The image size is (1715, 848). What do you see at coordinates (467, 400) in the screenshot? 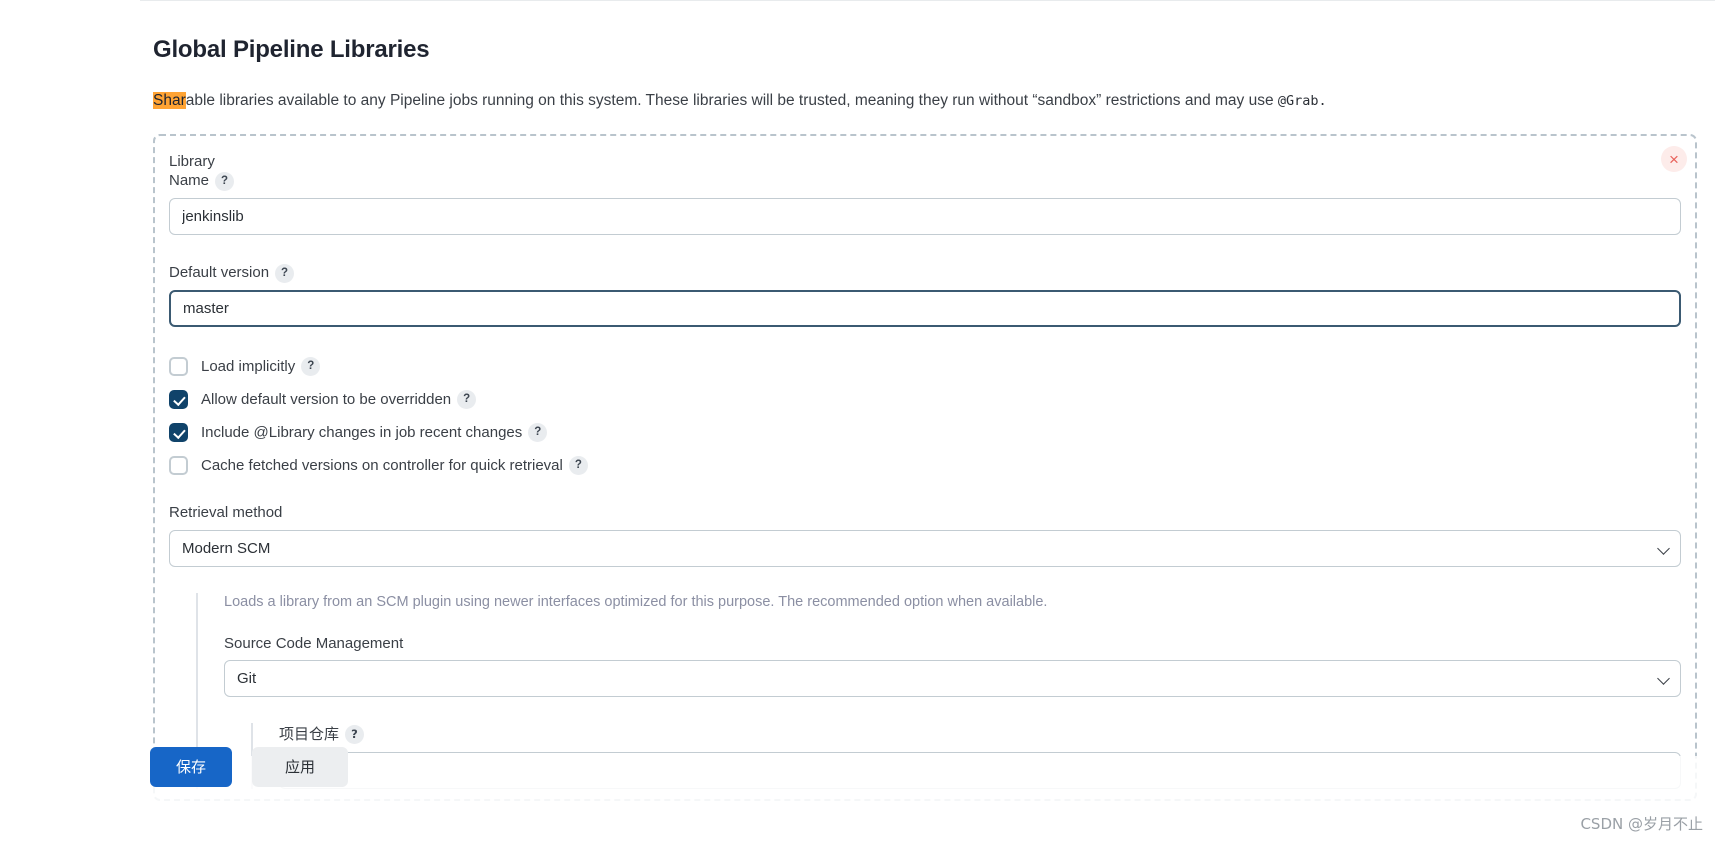
I see `help-icon-allow-override: ?` at bounding box center [467, 400].